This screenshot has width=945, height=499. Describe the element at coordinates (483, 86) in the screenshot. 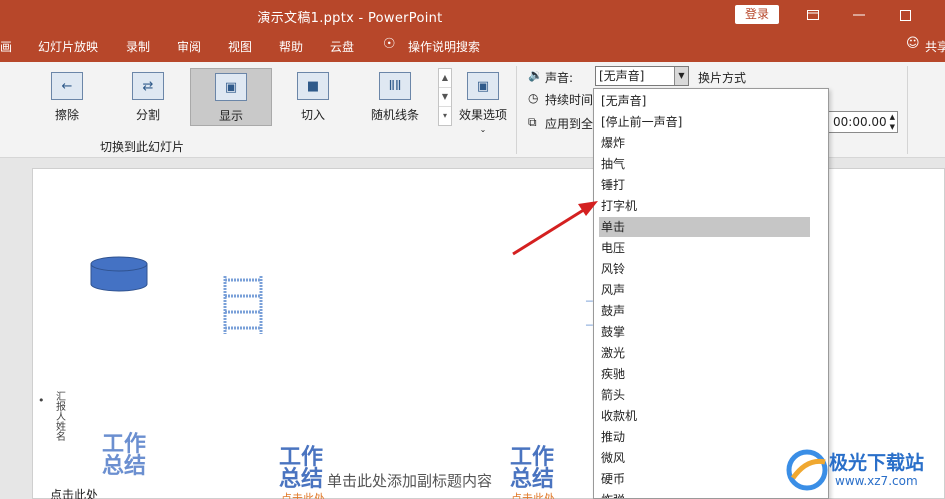

I see `effect-options-icon: ▣` at that location.